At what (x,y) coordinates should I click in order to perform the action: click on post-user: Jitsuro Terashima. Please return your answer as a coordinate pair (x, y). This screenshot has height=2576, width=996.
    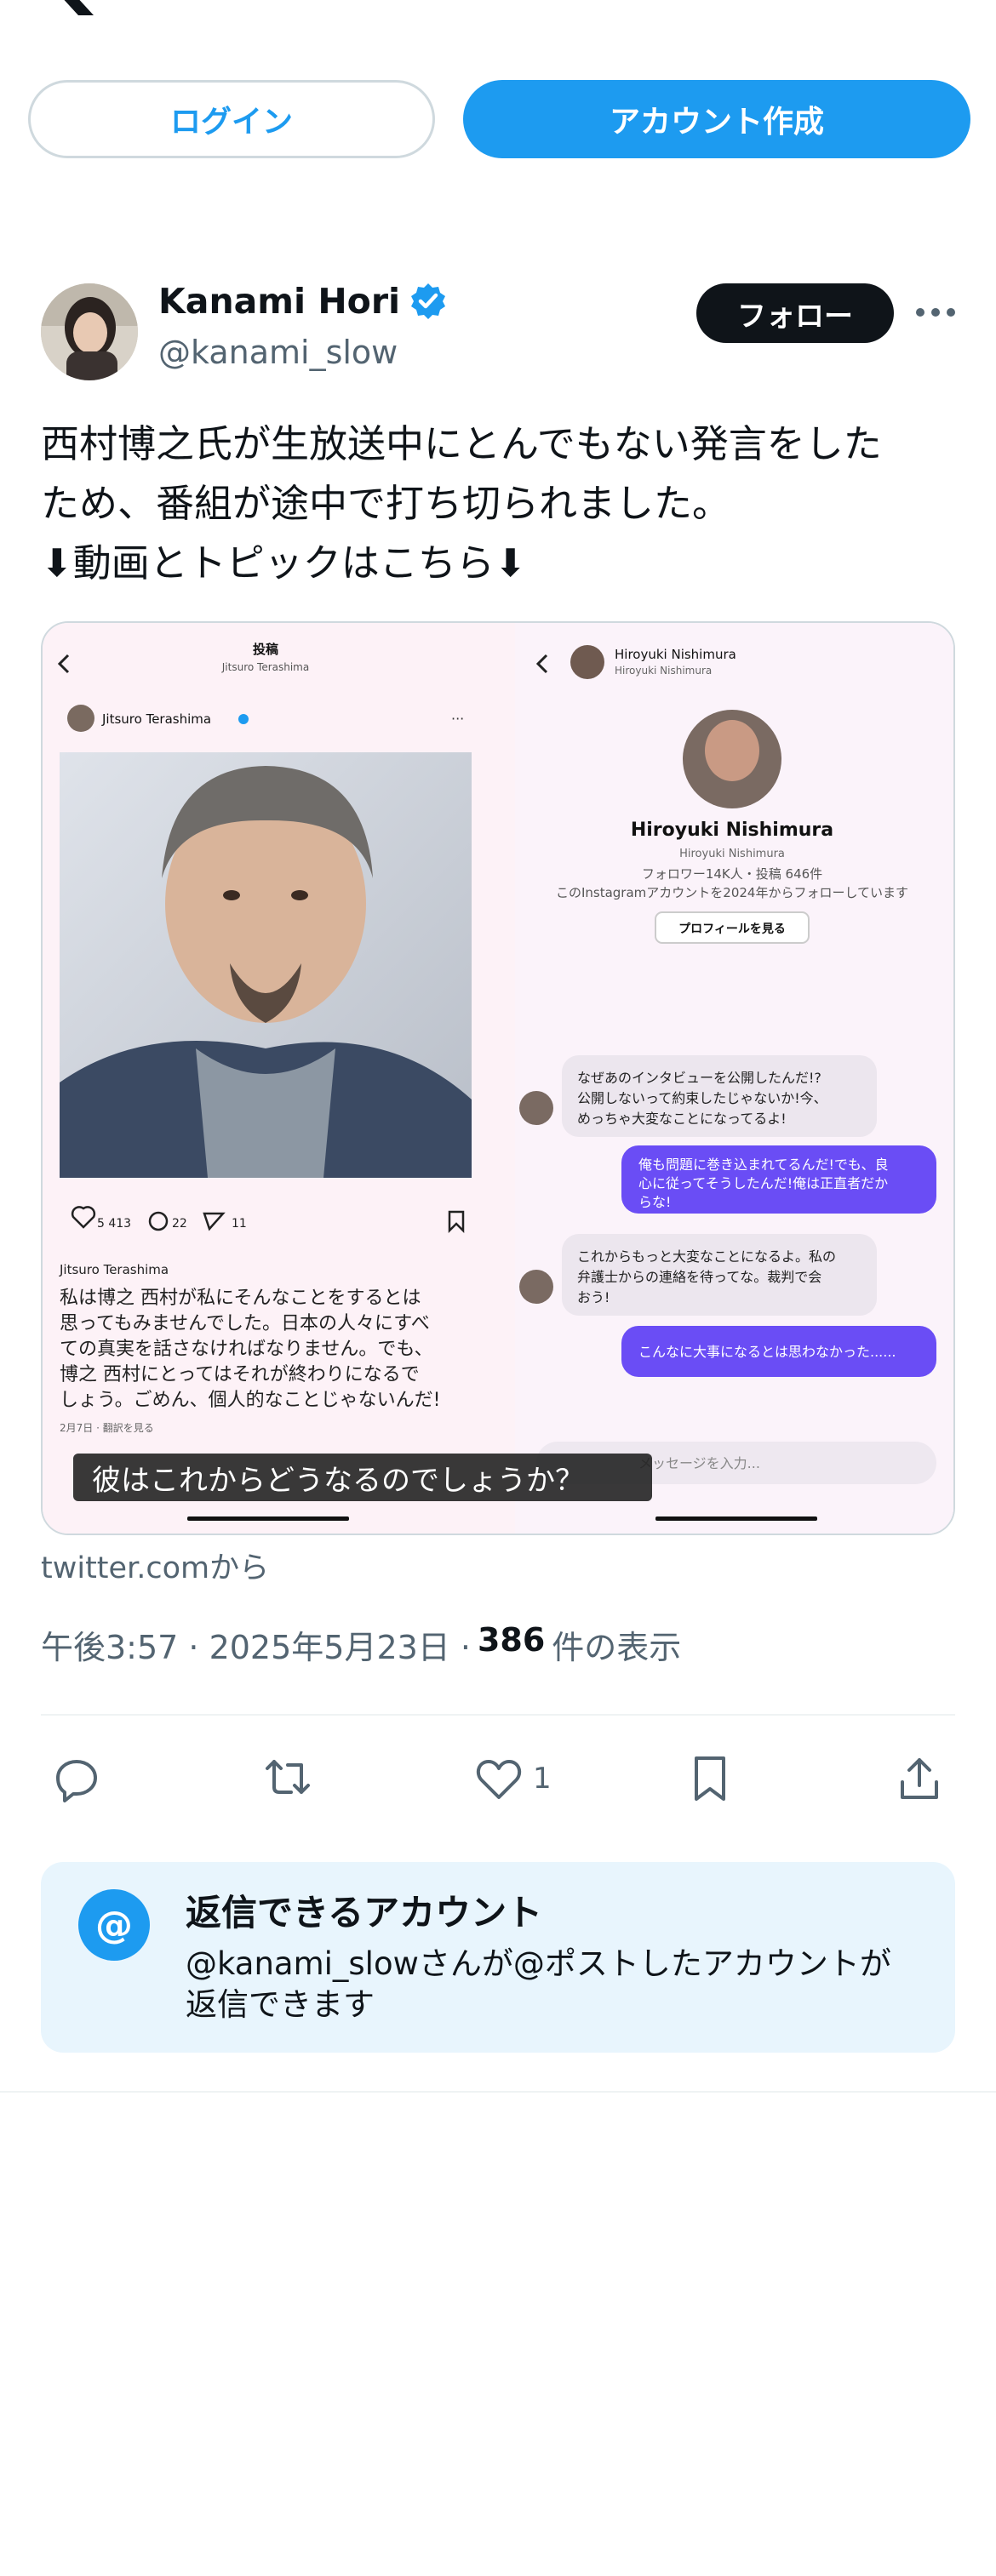
    Looking at the image, I should click on (156, 719).